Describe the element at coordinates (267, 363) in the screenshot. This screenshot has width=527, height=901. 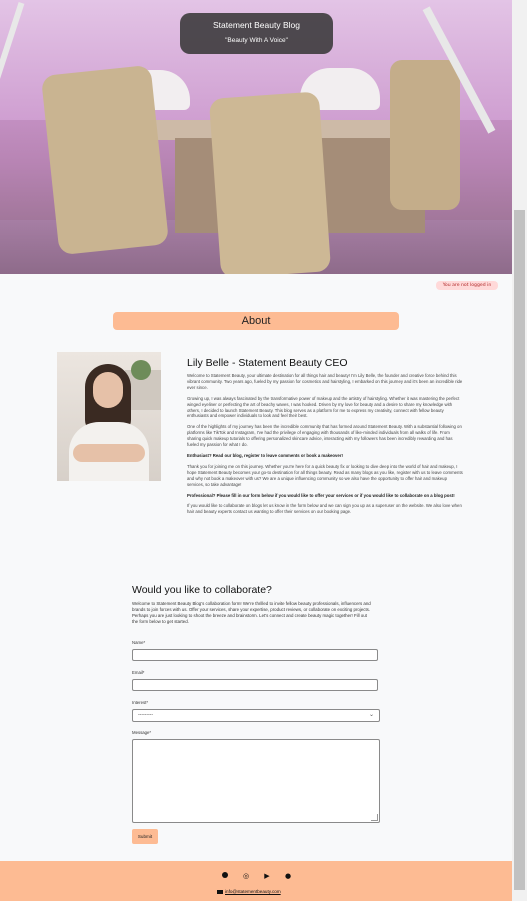
I see `bio-title: Lily Belle - Statement Beauty CEO` at that location.